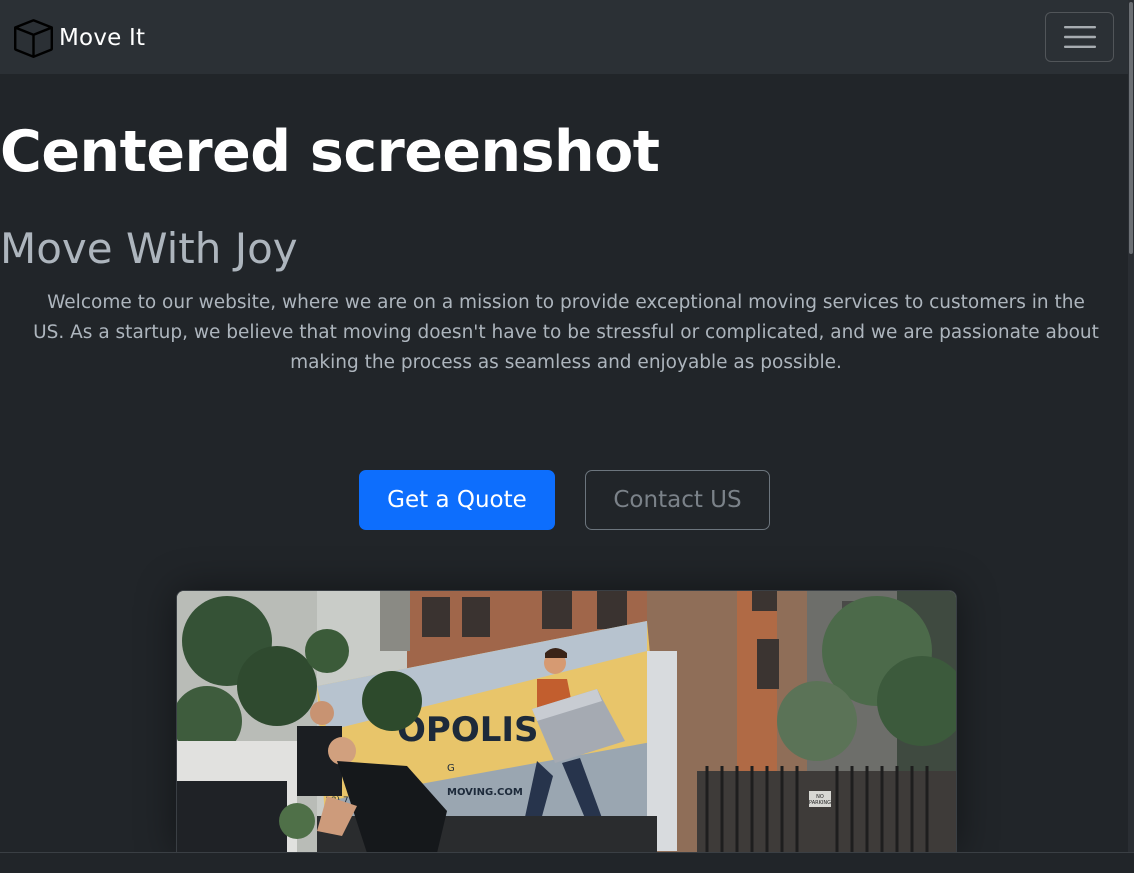  I want to click on hamburger-icon, so click(1079, 37).